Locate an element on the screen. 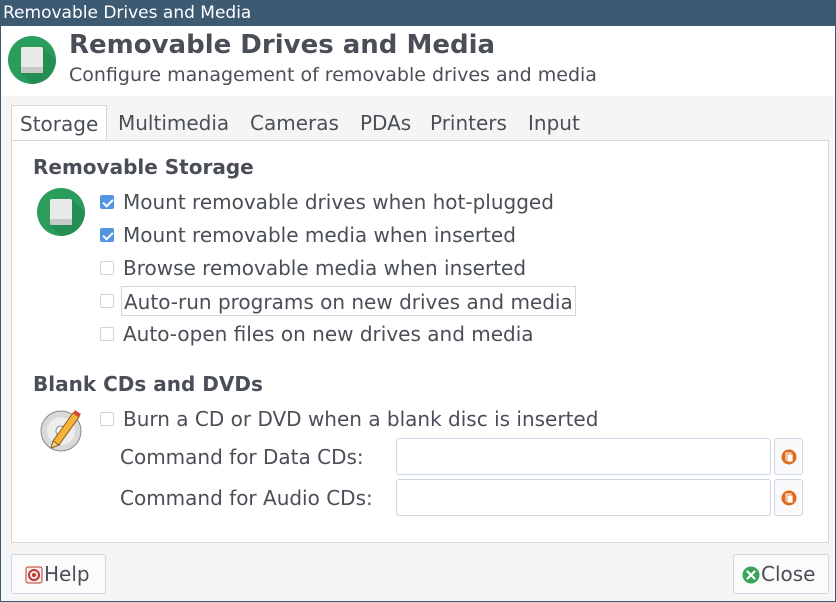 Image resolution: width=836 pixels, height=602 pixels. tab-cameras: Cameras is located at coordinates (294, 123).